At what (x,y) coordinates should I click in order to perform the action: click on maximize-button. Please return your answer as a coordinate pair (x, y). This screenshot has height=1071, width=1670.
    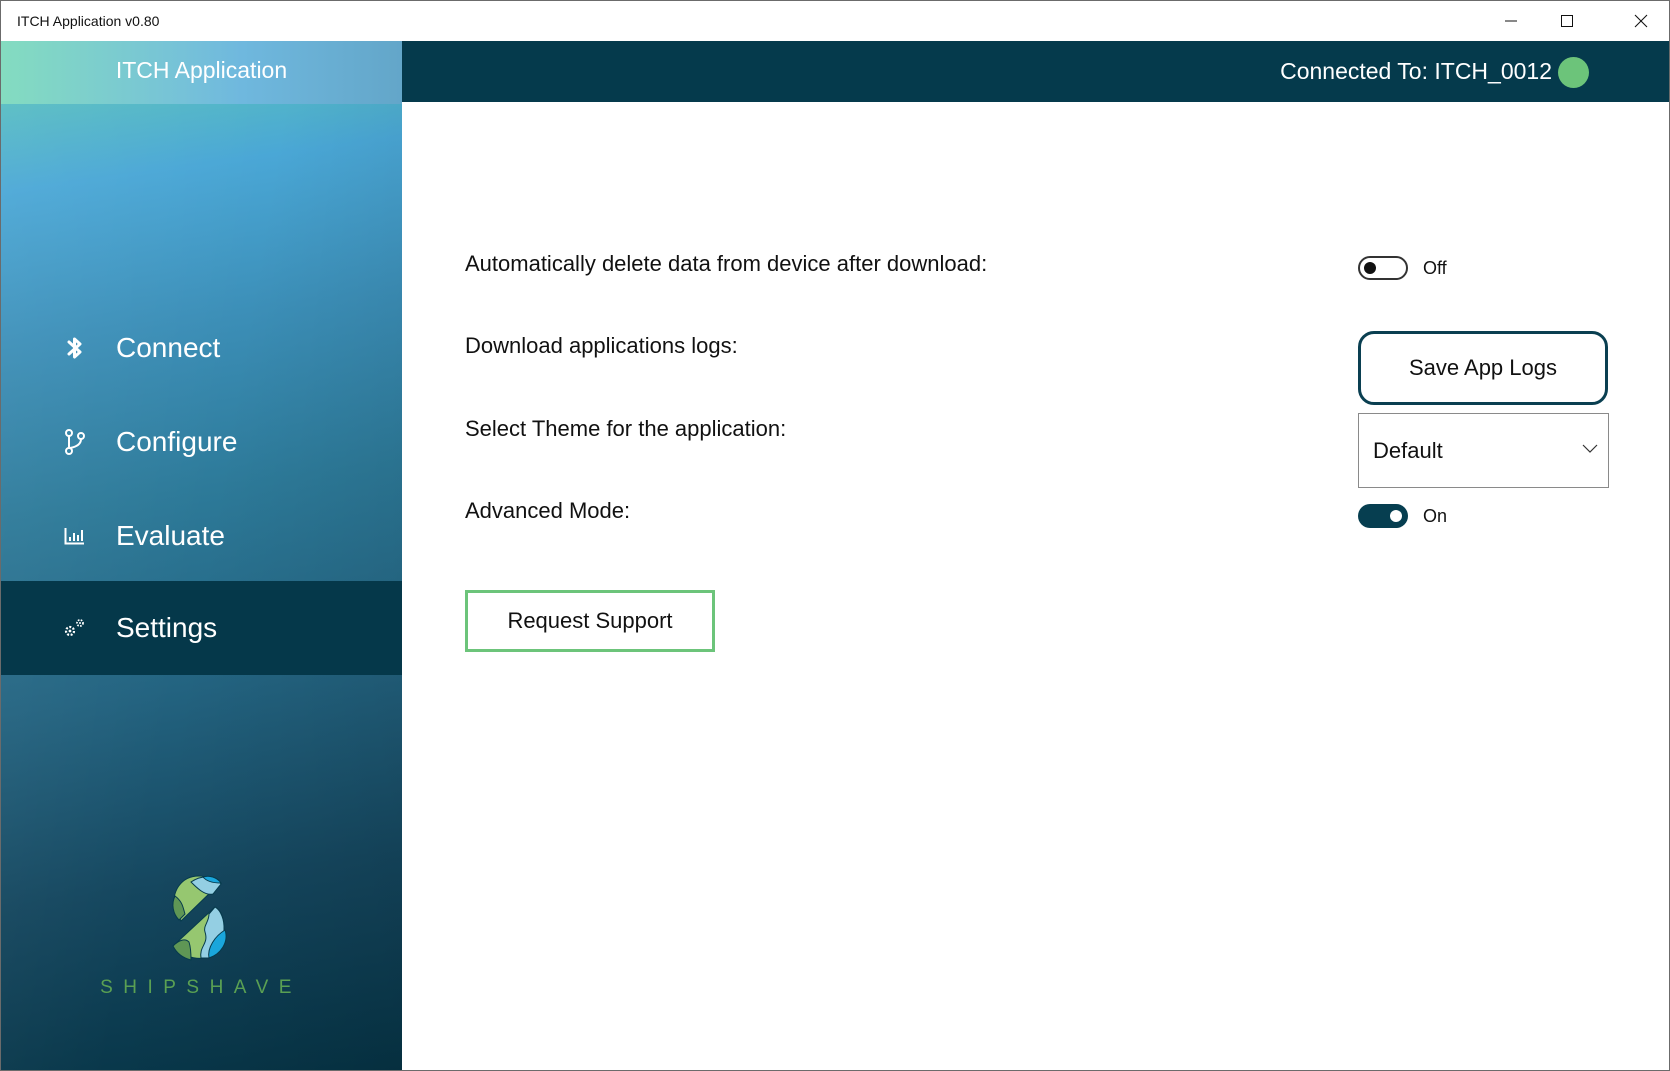
    Looking at the image, I should click on (1567, 21).